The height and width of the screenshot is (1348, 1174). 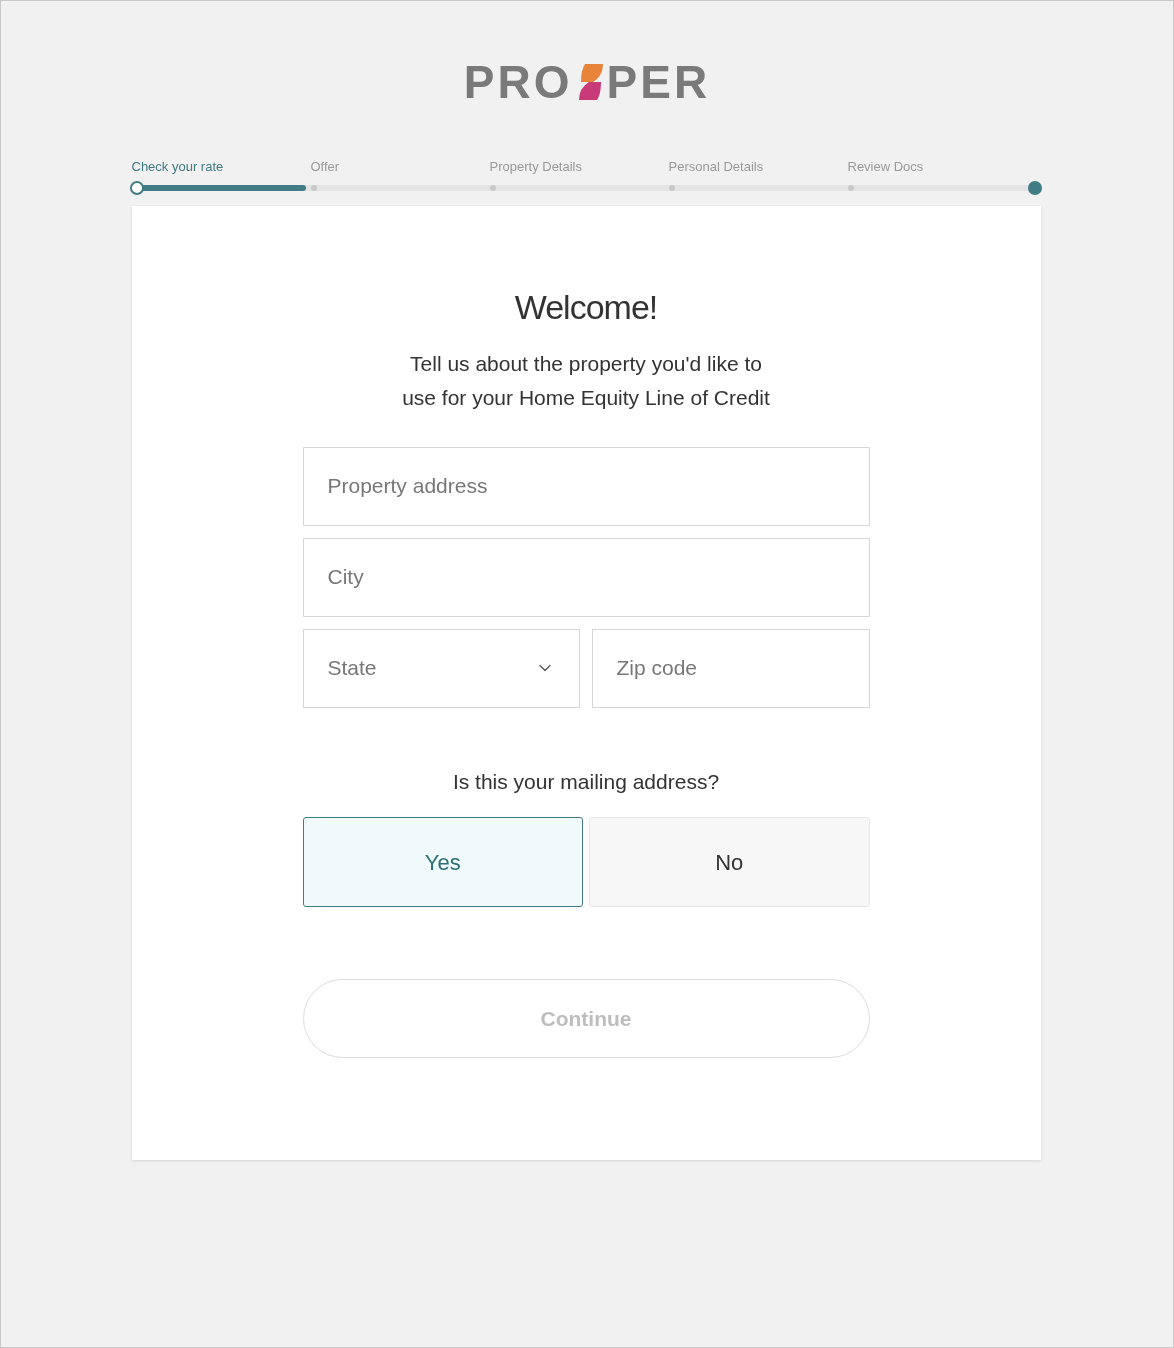 What do you see at coordinates (586, 781) in the screenshot?
I see `mailing-question: Is this your mailing address?` at bounding box center [586, 781].